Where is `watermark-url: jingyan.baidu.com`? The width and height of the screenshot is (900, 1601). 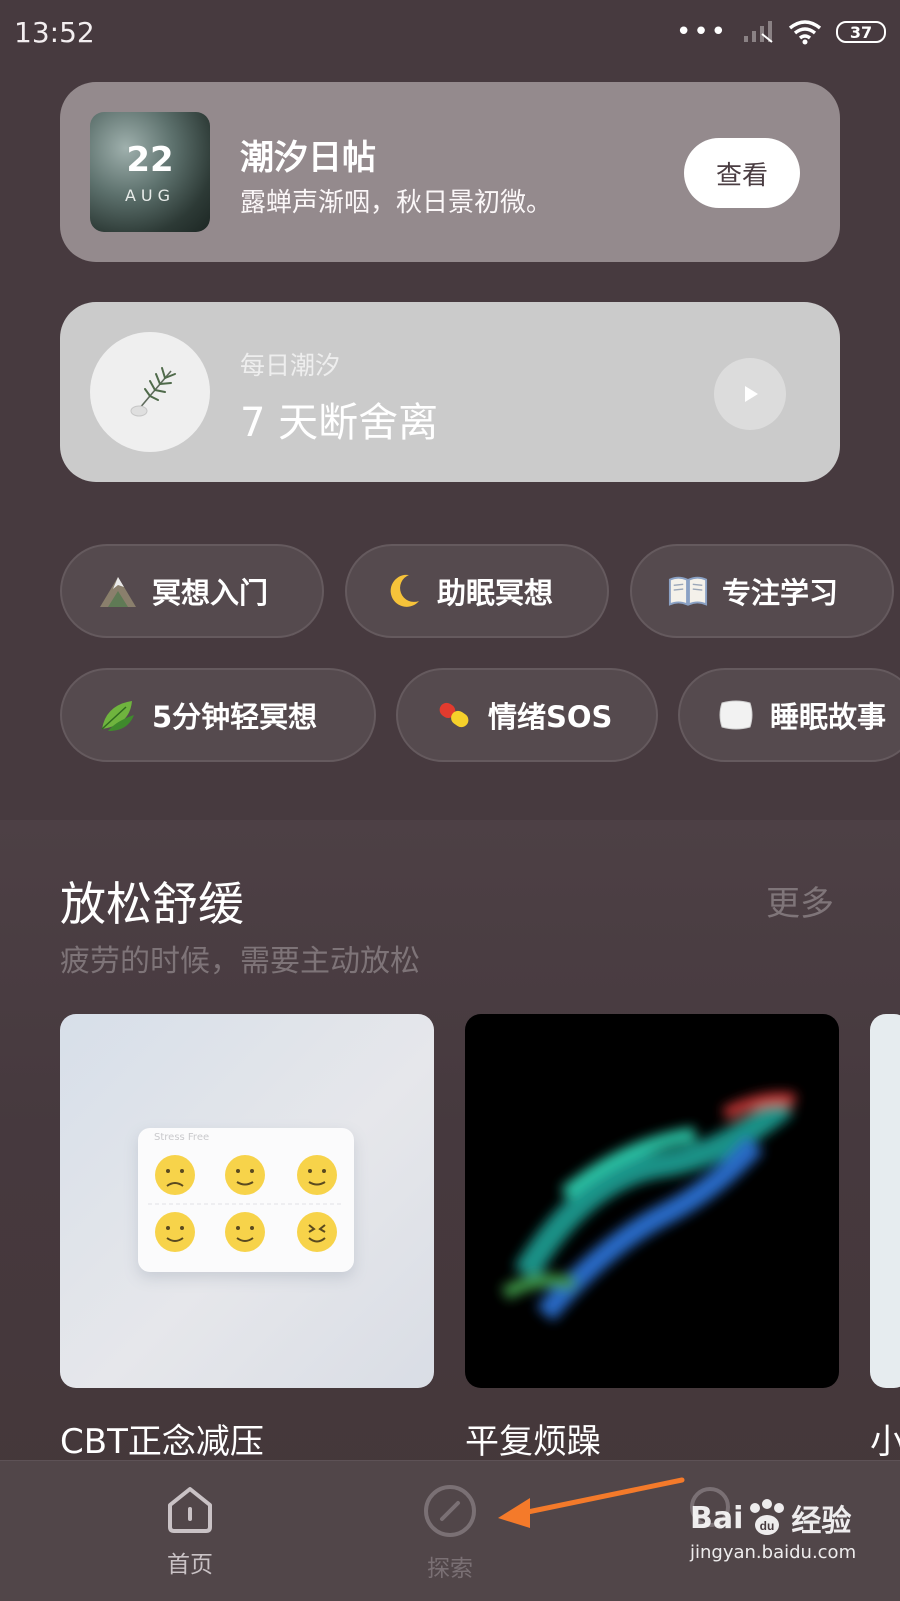 watermark-url: jingyan.baidu.com is located at coordinates (773, 1552).